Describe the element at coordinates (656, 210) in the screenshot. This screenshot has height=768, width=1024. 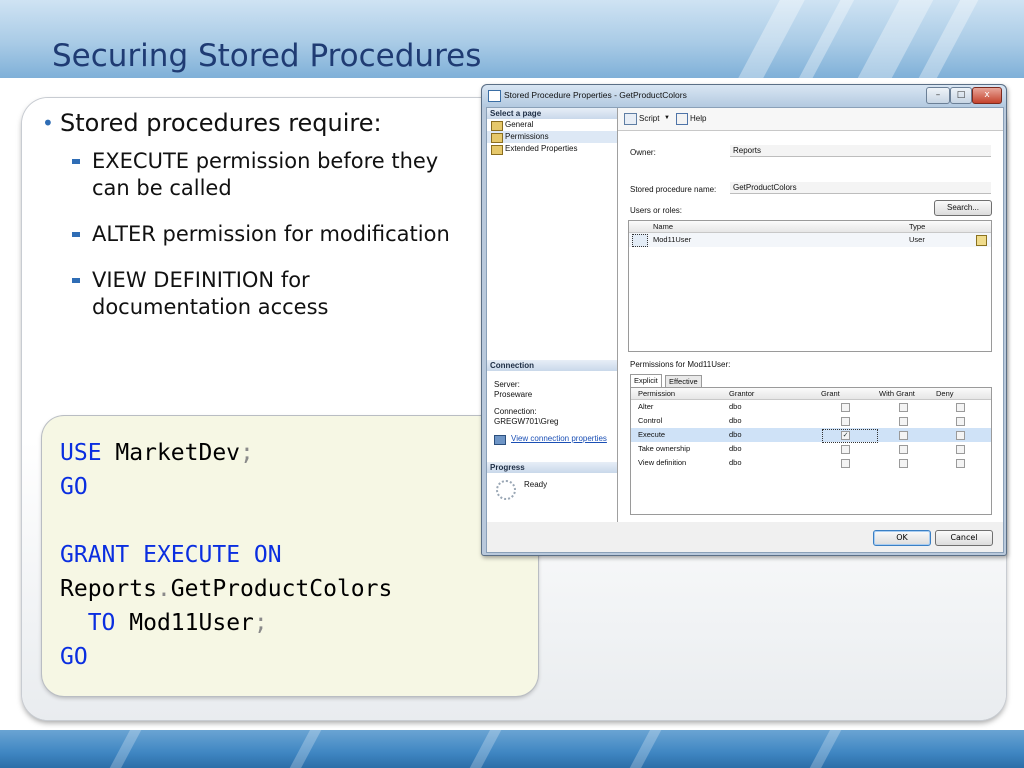
I see `users-label: Users or roles:` at that location.